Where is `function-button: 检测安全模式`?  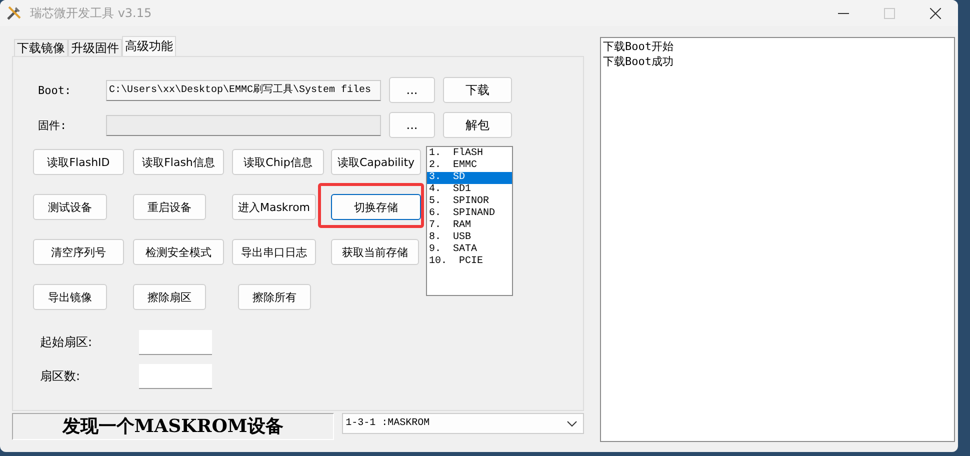 function-button: 检测安全模式 is located at coordinates (178, 252).